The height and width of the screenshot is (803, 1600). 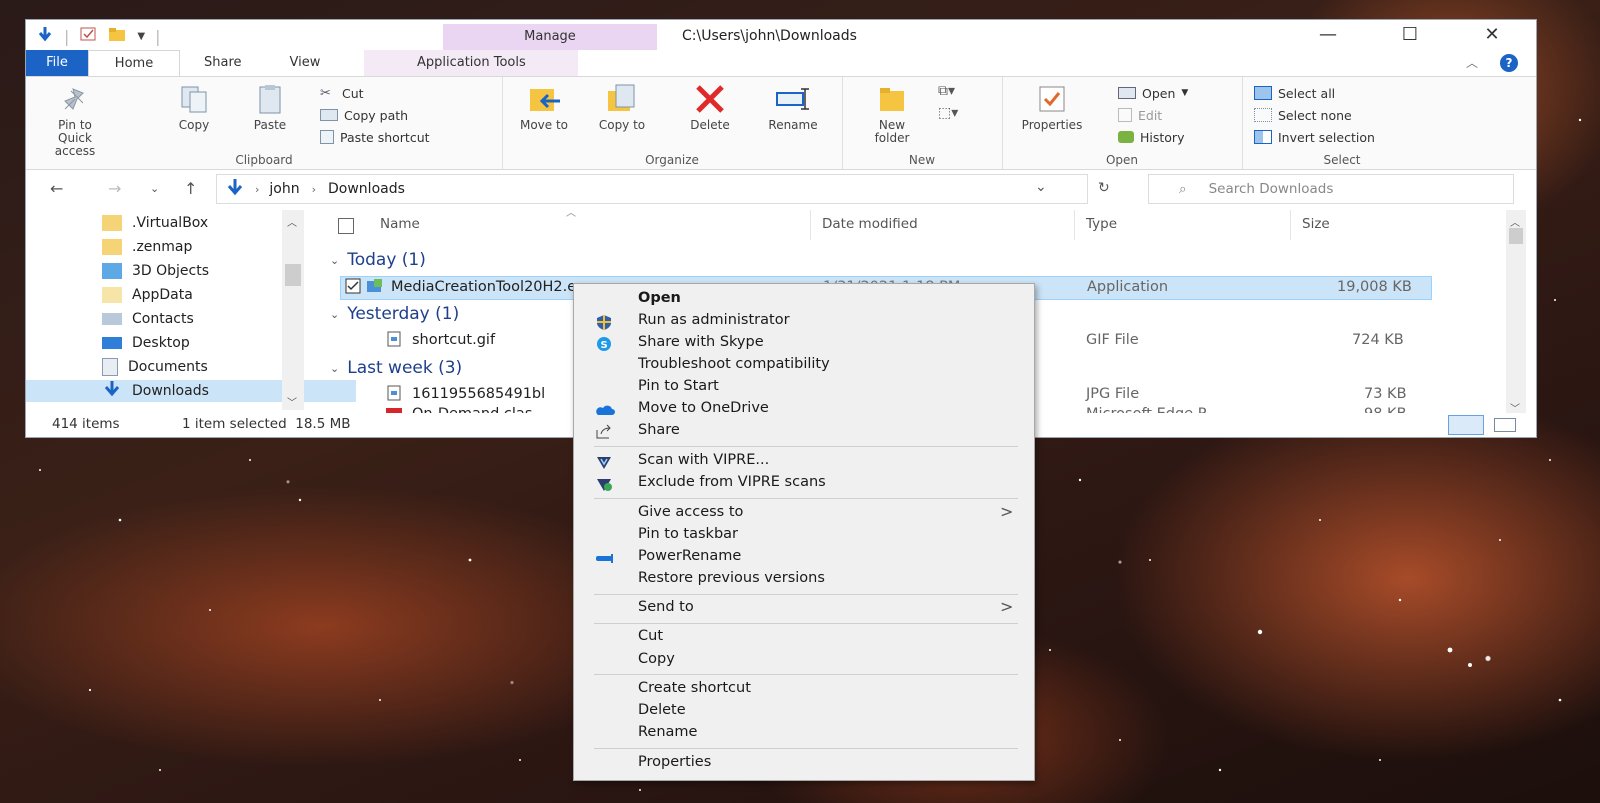 I want to click on history-icon, so click(x=1126, y=137).